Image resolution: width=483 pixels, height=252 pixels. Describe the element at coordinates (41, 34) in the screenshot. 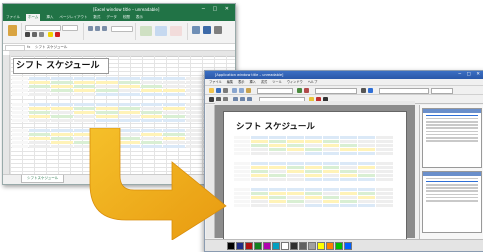

I see `underline-icon` at that location.